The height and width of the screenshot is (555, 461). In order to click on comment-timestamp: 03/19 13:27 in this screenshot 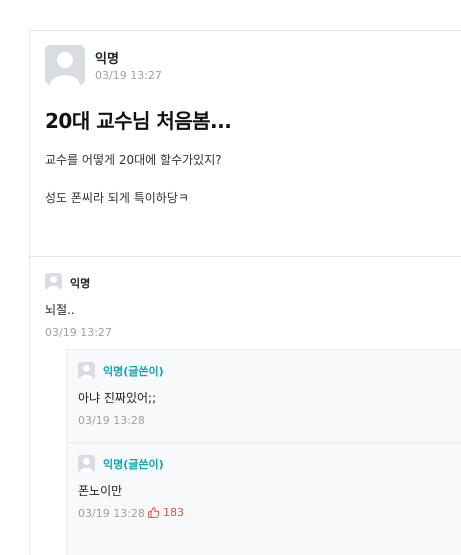, I will do `click(78, 332)`.